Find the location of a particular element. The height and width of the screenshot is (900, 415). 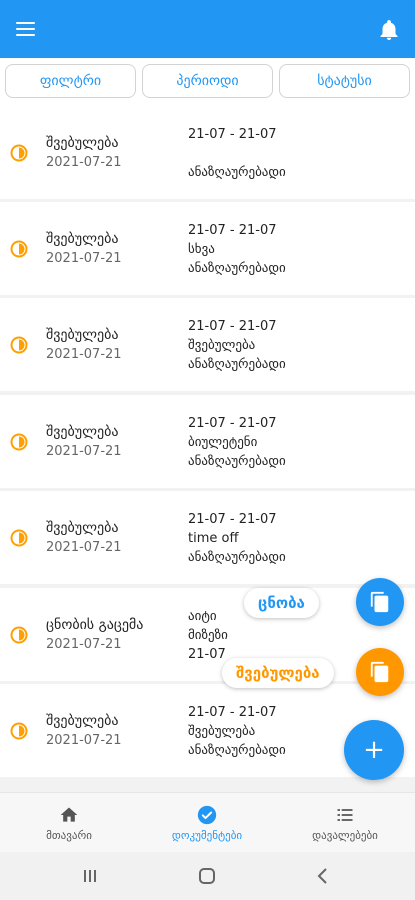

nav-tasks-label: დავალებები is located at coordinates (345, 835).